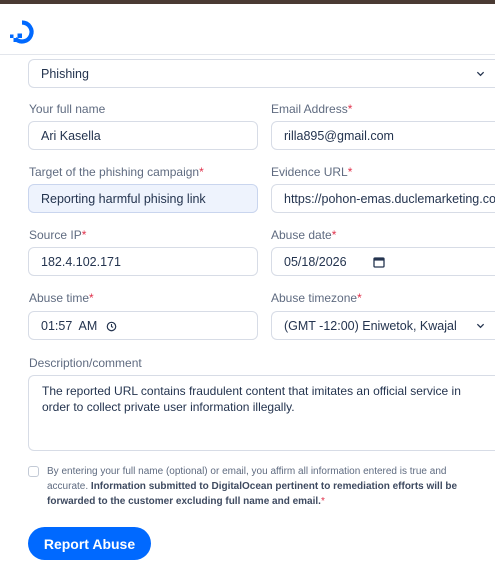 The height and width of the screenshot is (570, 495). What do you see at coordinates (22, 32) in the screenshot?
I see `digitalocean-logo-icon` at bounding box center [22, 32].